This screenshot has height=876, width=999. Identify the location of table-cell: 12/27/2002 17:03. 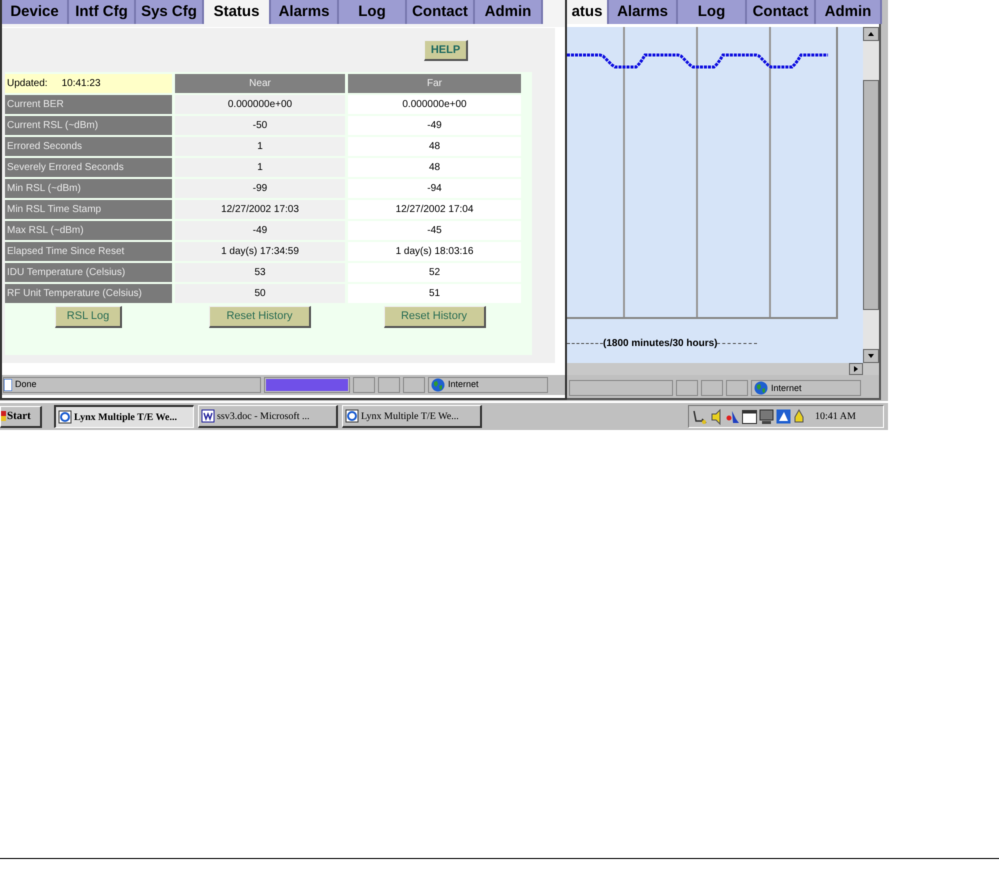
(260, 209).